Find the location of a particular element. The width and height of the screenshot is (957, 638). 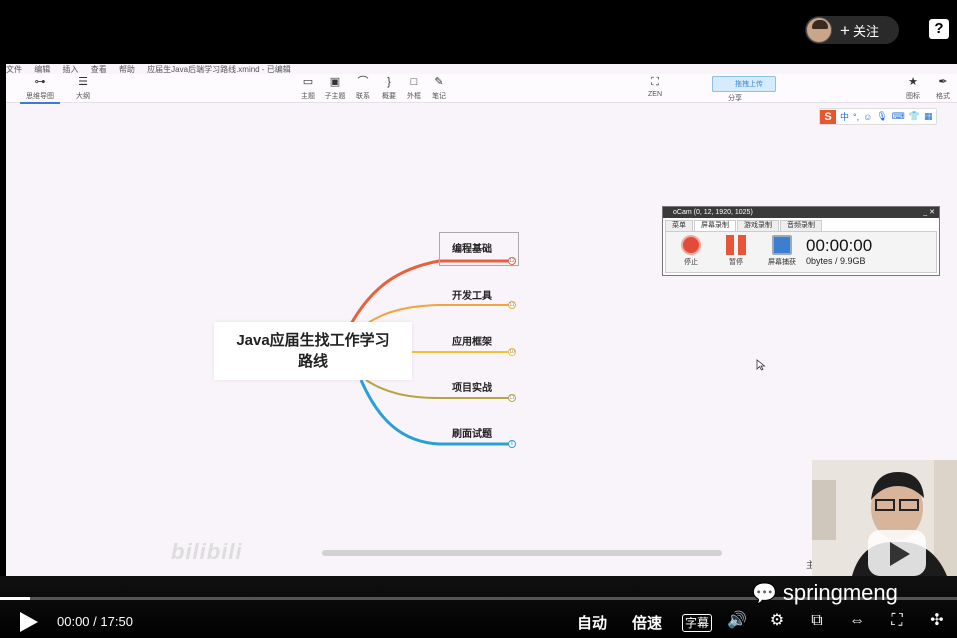

bilibili-logo: bilibili is located at coordinates (207, 551).